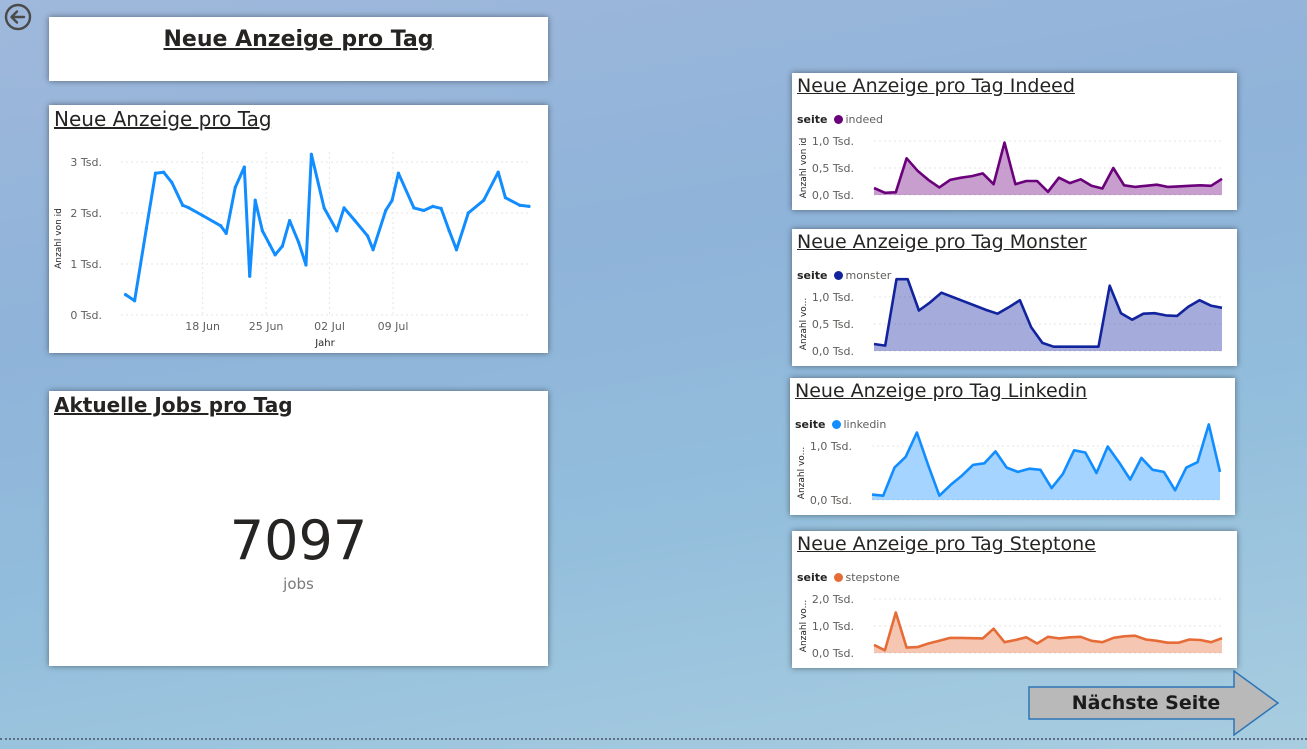 Image resolution: width=1307 pixels, height=749 pixels. I want to click on x-tick-label: 02 Jul, so click(329, 326).